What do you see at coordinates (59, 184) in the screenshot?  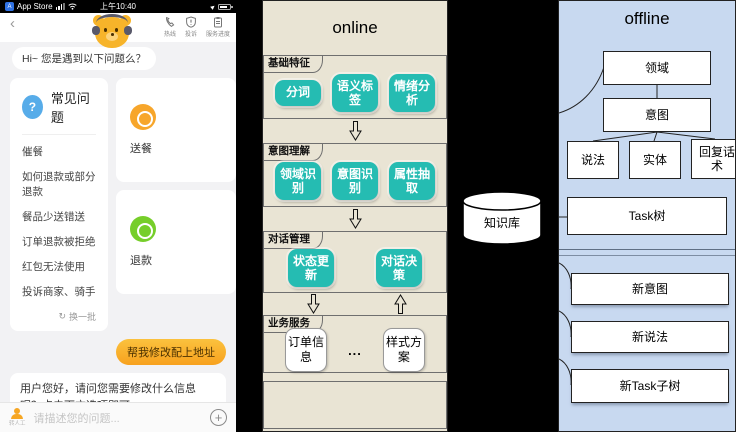 I see `faq-item: 如何退款或部分退款` at bounding box center [59, 184].